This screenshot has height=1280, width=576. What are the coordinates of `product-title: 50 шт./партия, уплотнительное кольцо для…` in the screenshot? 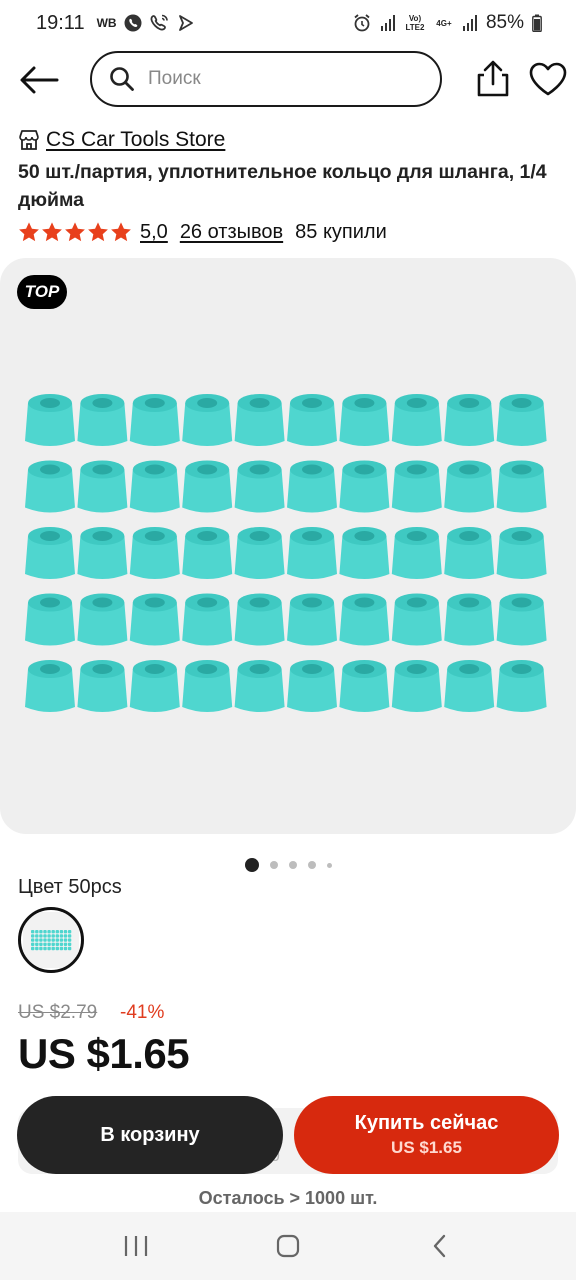 It's located at (282, 186).